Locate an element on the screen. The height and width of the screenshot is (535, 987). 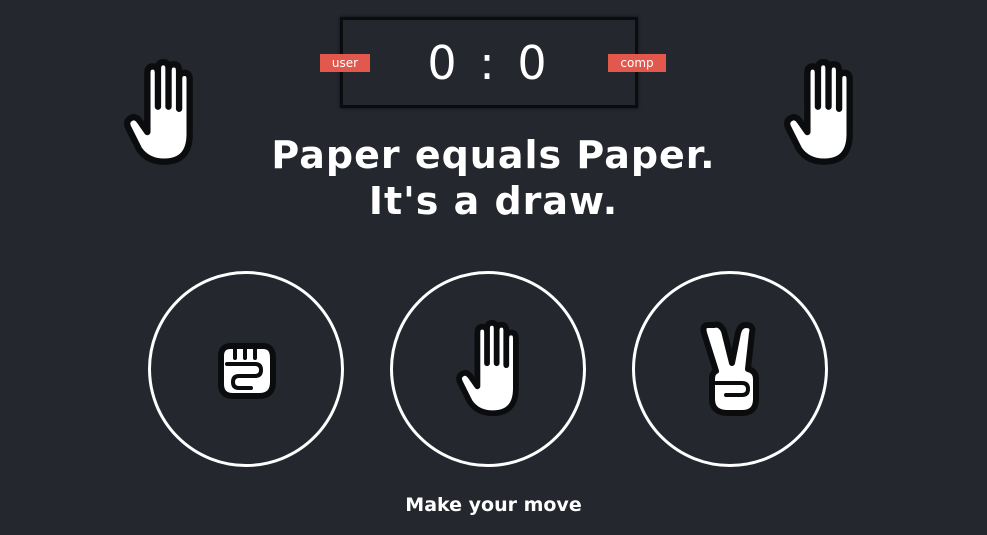
make-move-prompt: Make your move is located at coordinates (493, 505).